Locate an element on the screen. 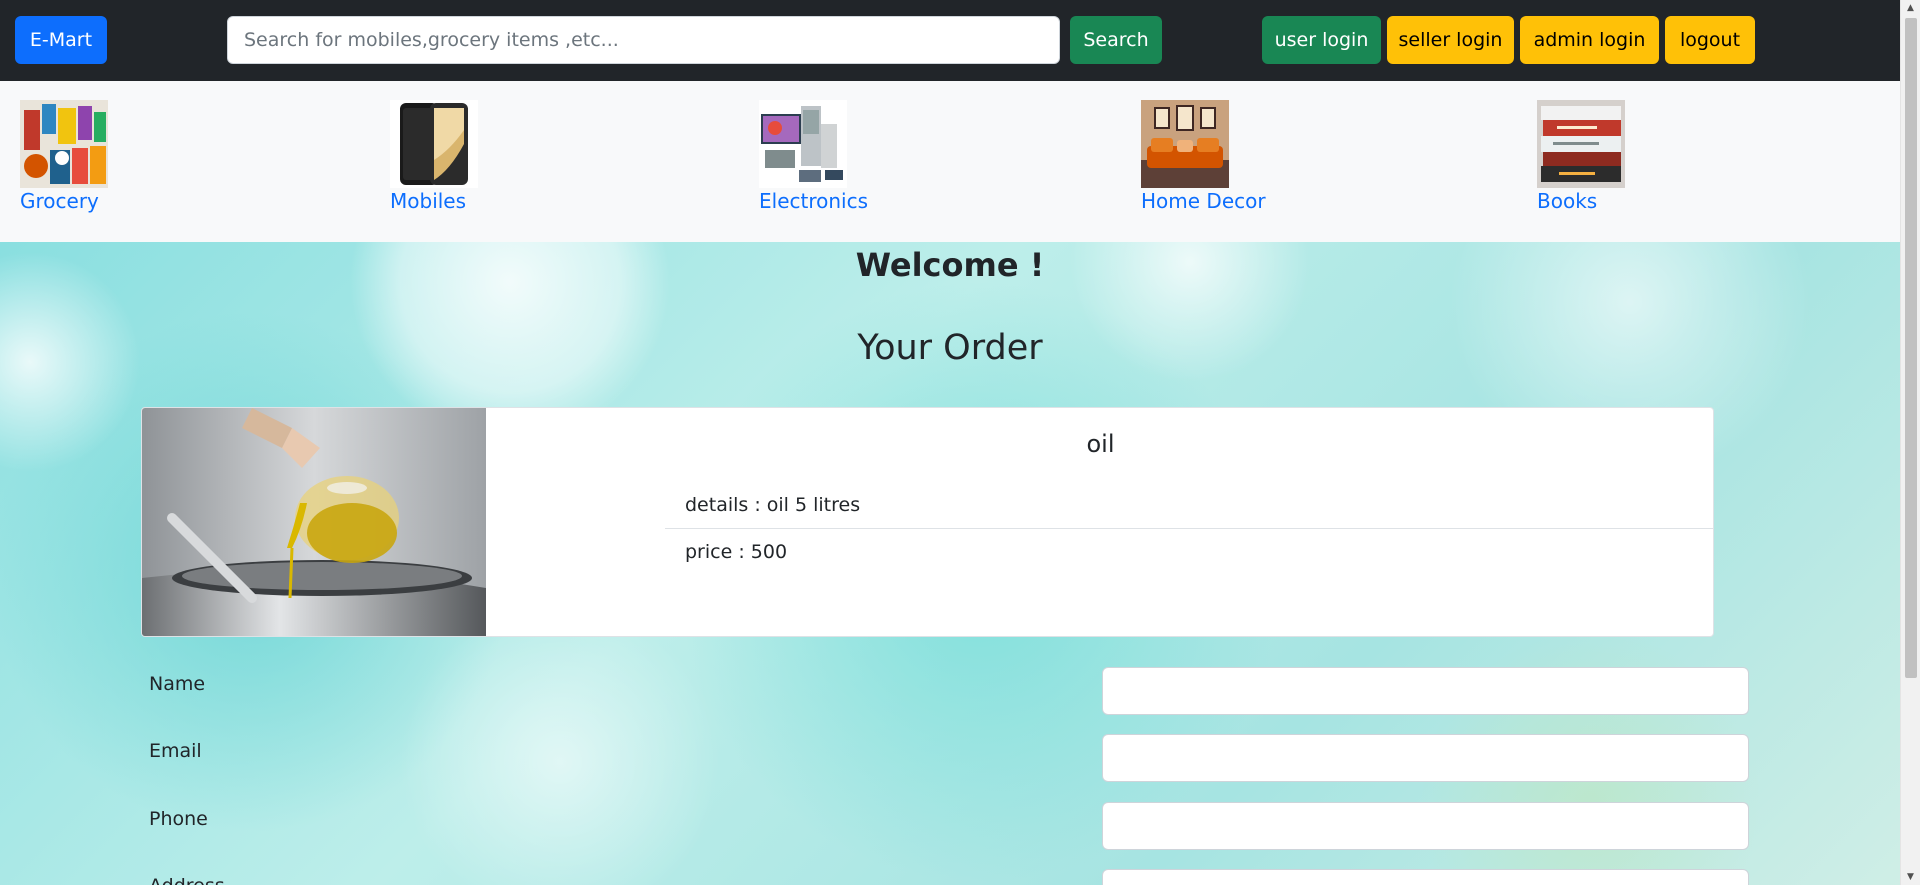 This screenshot has height=885, width=1920. seller-login-button: seller login is located at coordinates (1450, 40).